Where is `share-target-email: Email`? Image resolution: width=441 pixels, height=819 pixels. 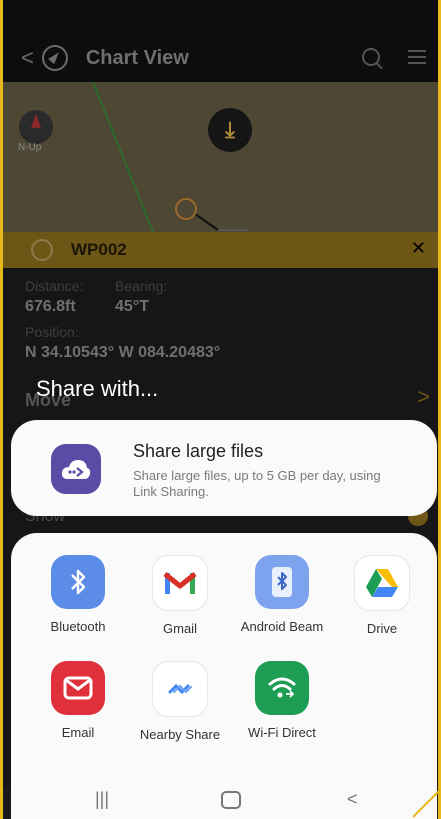 share-target-email: Email is located at coordinates (78, 701).